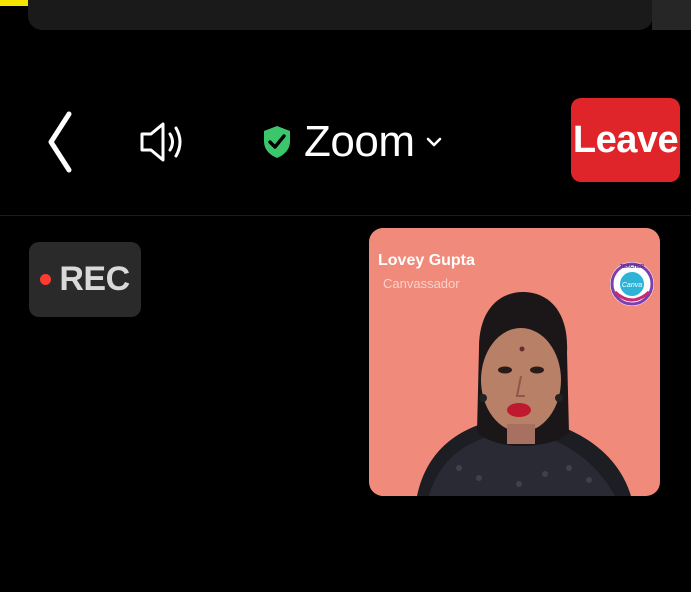 This screenshot has height=592, width=691. What do you see at coordinates (345, 215) in the screenshot?
I see `toolbar-divider` at bounding box center [345, 215].